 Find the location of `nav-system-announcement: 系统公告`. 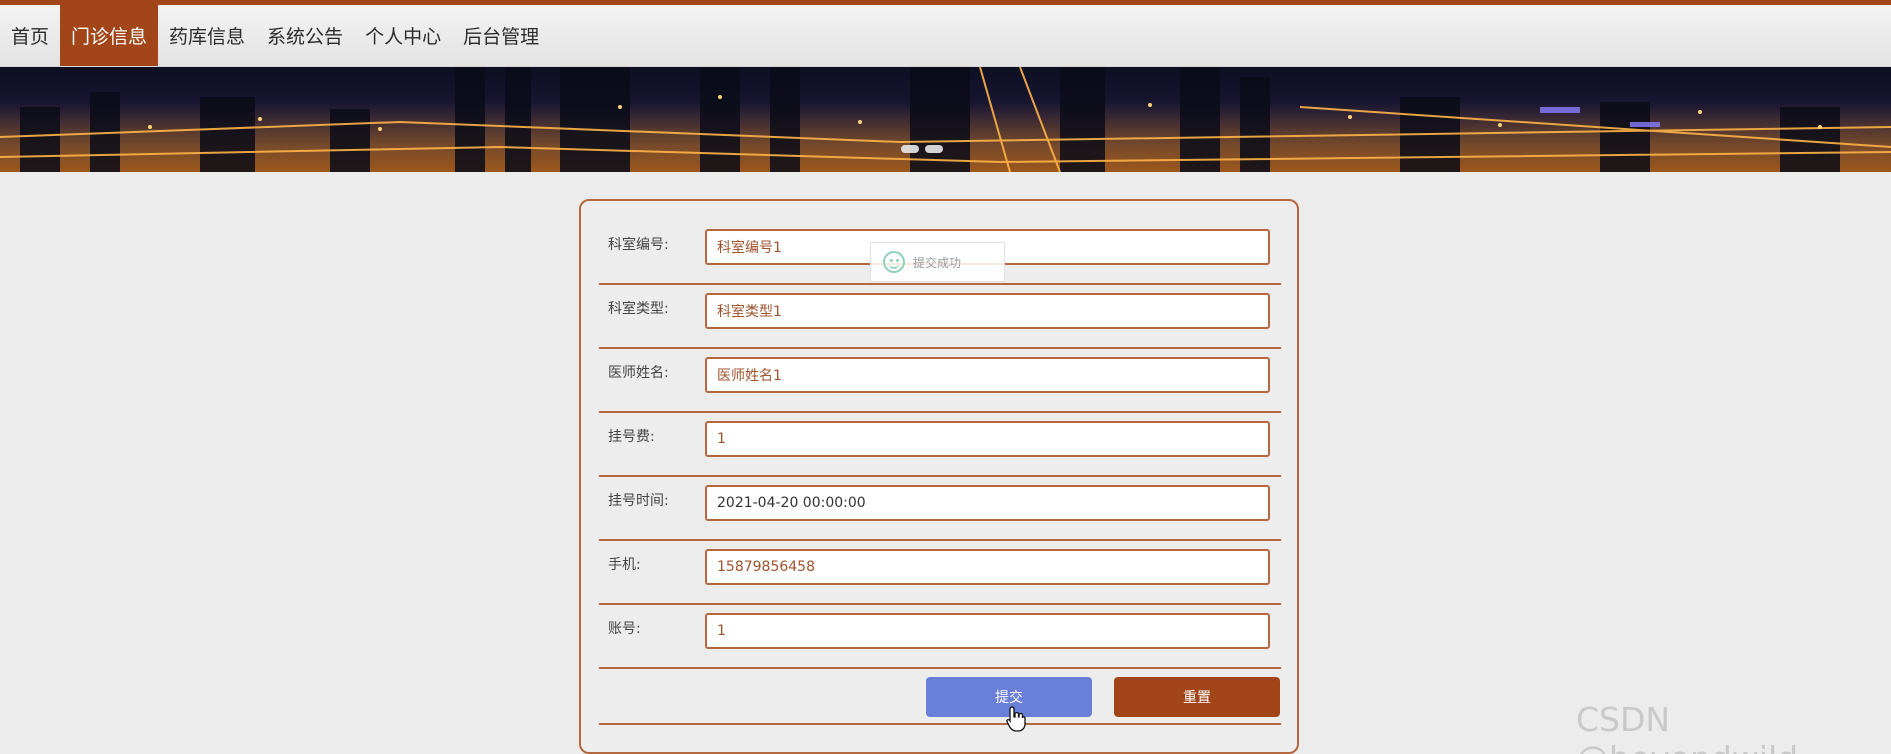

nav-system-announcement: 系统公告 is located at coordinates (305, 35).